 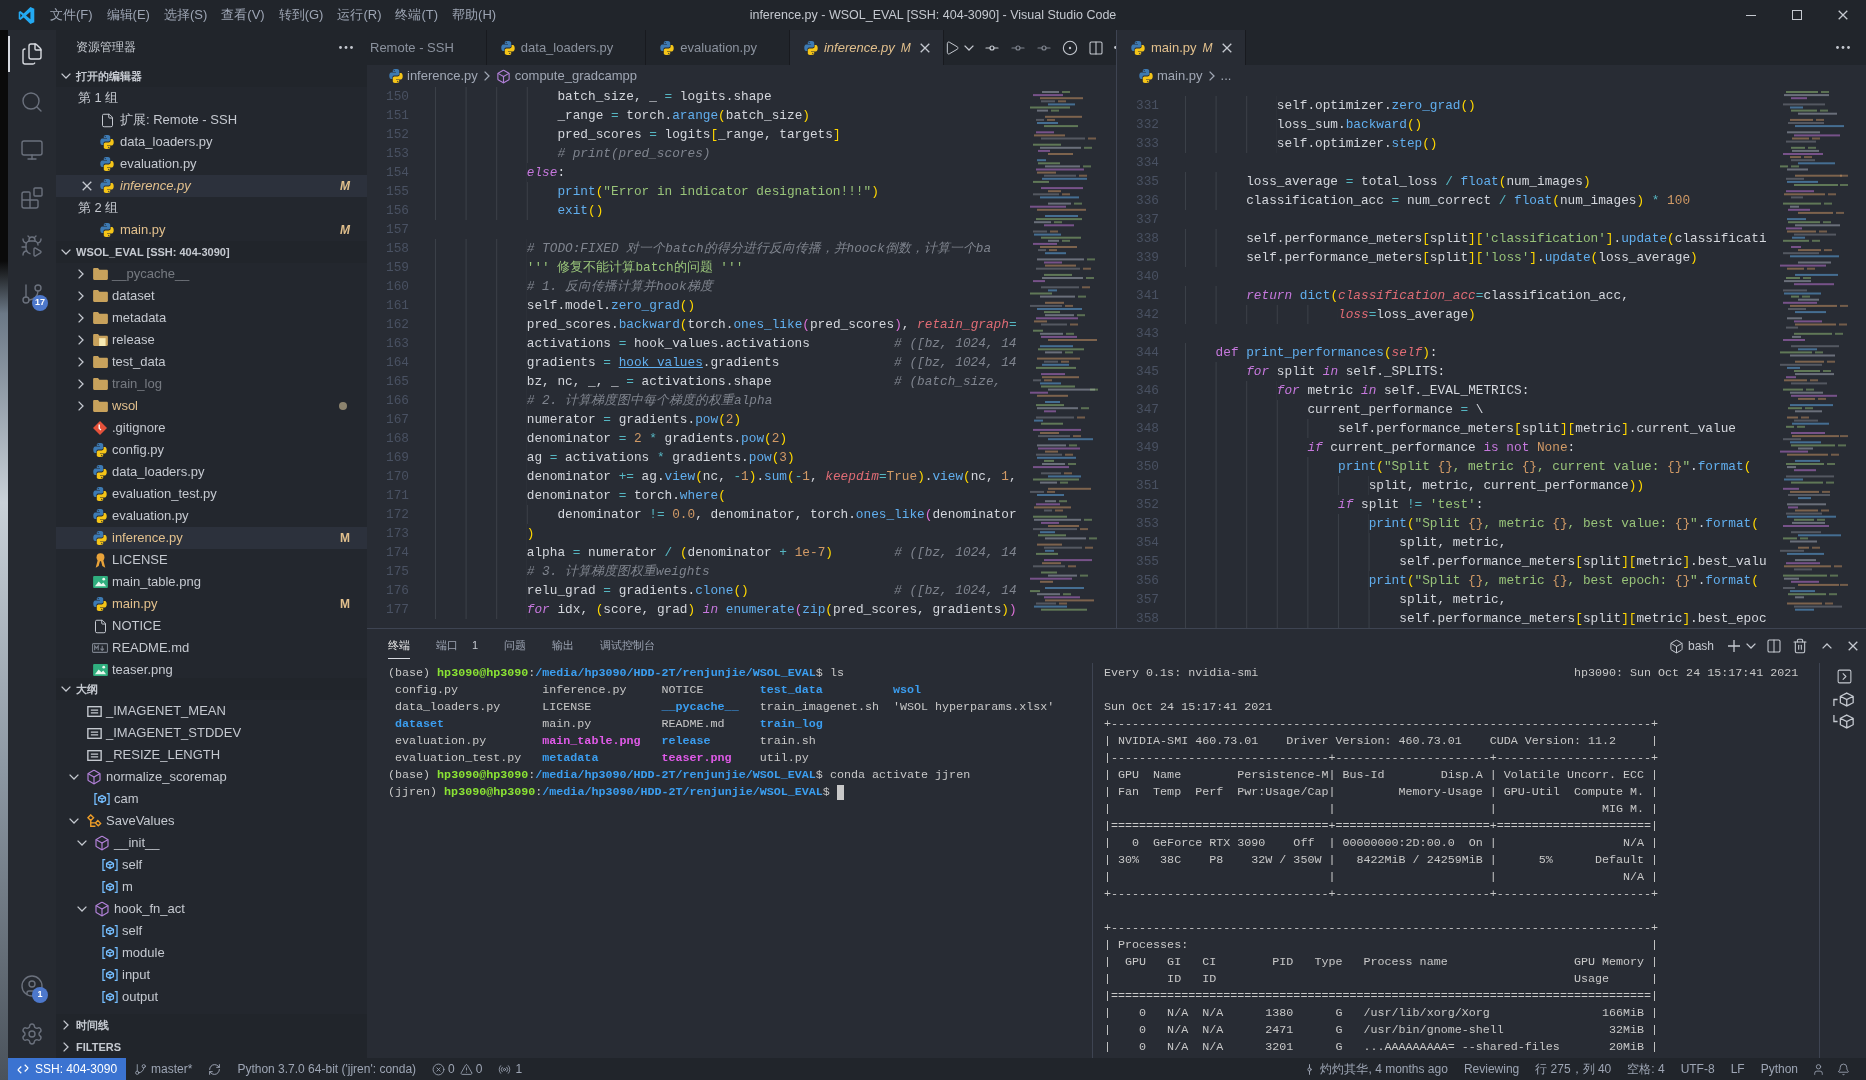 What do you see at coordinates (301, 15) in the screenshot?
I see `menu-item: 转到(G)` at bounding box center [301, 15].